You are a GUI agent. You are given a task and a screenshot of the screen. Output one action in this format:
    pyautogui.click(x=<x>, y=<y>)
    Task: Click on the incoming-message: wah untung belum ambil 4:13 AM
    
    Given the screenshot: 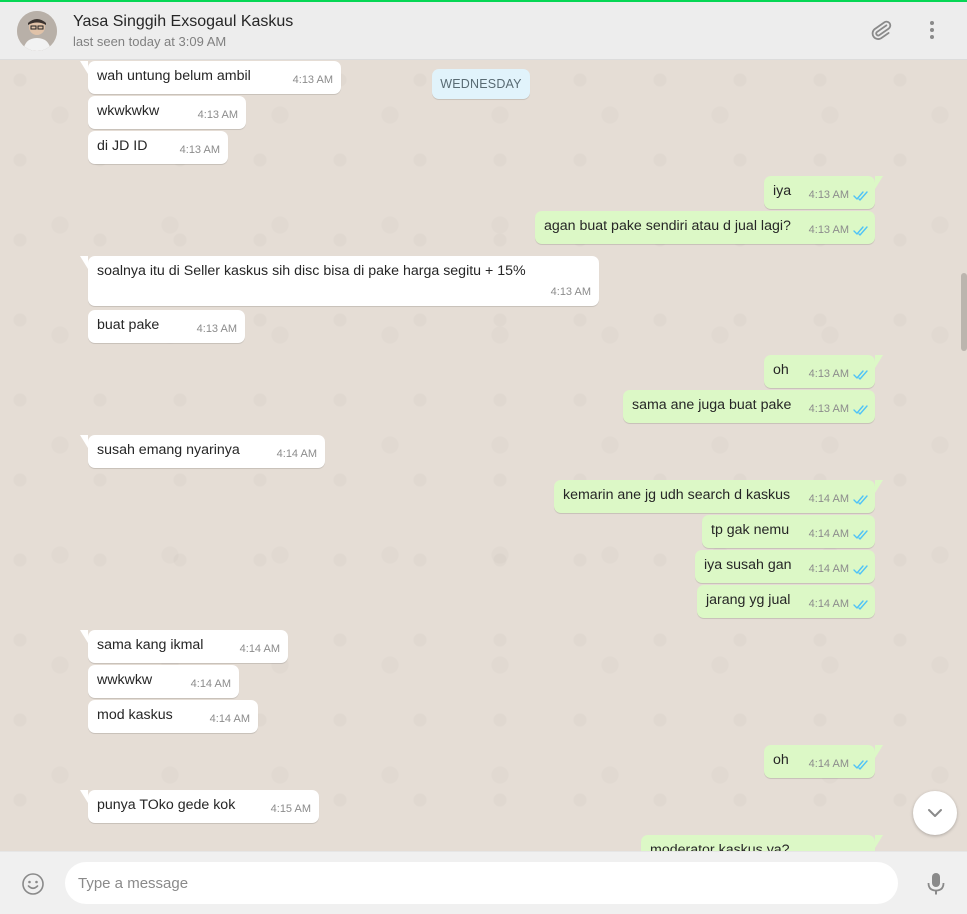 What is the action you would take?
    pyautogui.click(x=210, y=77)
    